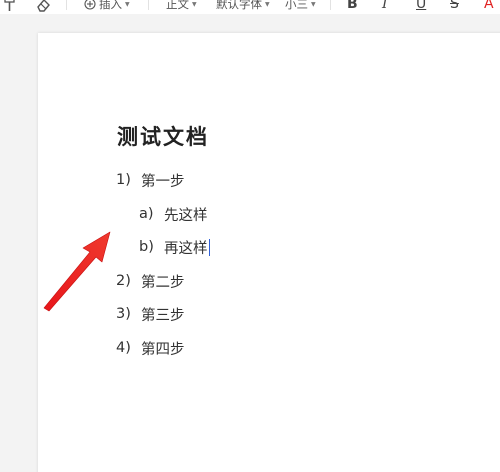 Image resolution: width=500 pixels, height=472 pixels. What do you see at coordinates (239, 5) in the screenshot?
I see `font-family-label: 默认字体` at bounding box center [239, 5].